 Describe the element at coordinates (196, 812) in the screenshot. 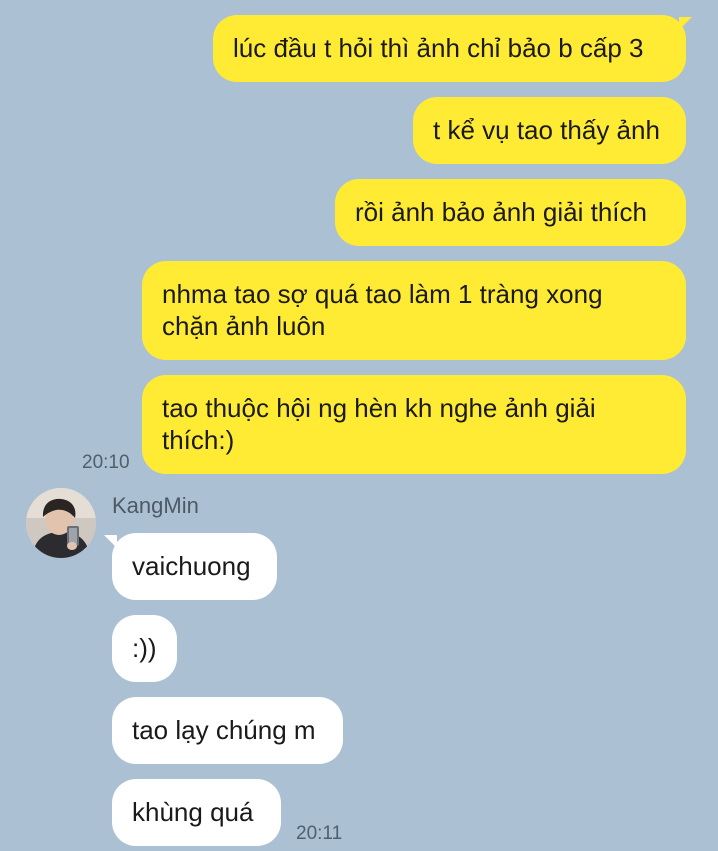

I see `received-message: khùng quá` at that location.